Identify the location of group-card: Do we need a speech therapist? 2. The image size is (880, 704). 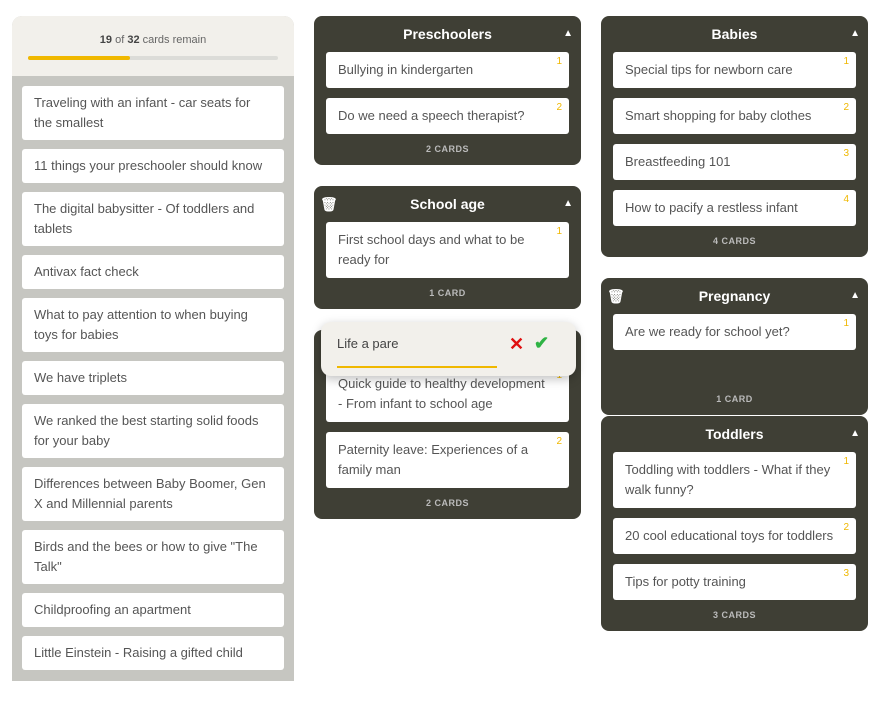
(447, 116).